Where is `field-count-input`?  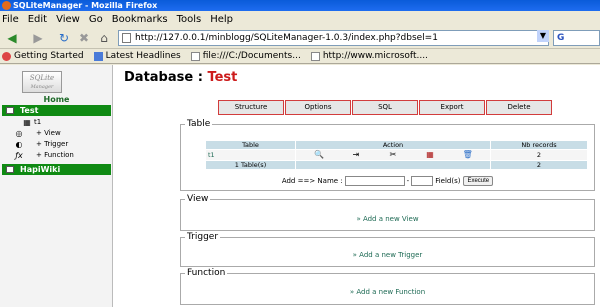 field-count-input is located at coordinates (422, 181).